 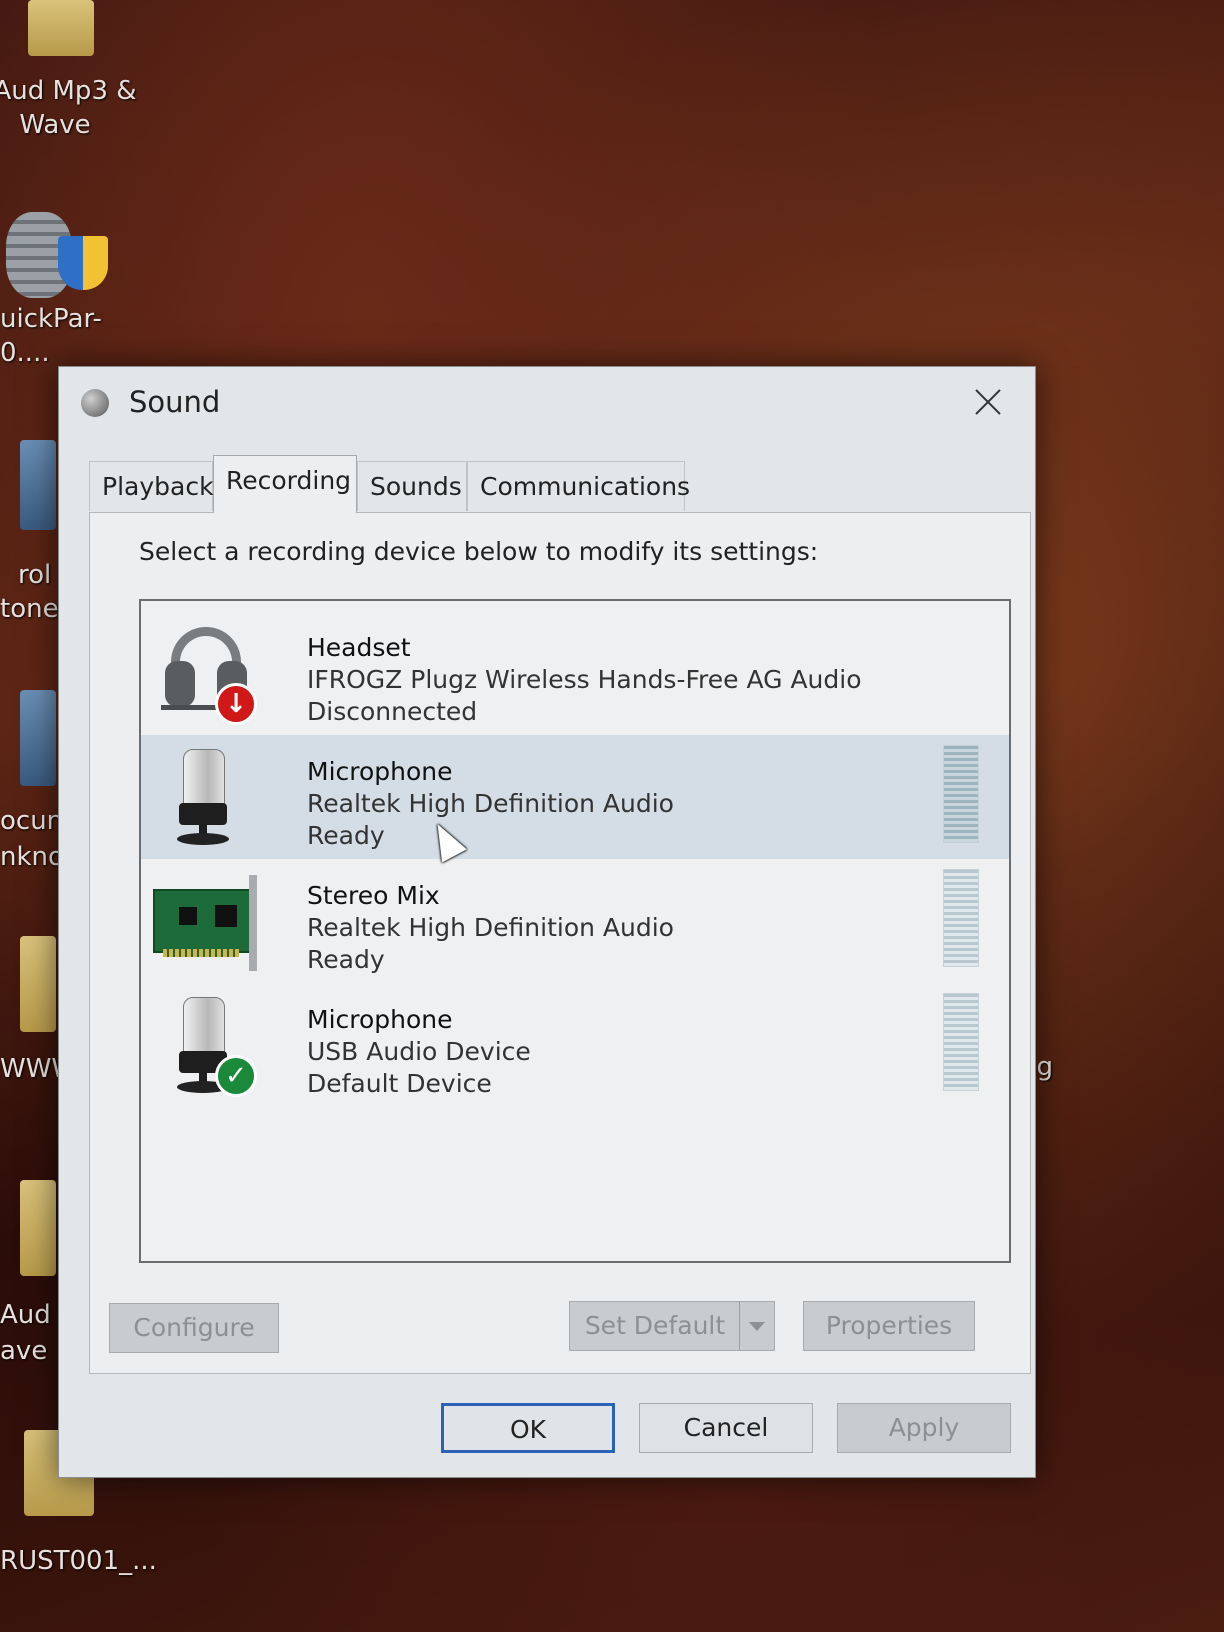 What do you see at coordinates (889, 1326) in the screenshot?
I see `properties-button: Properties` at bounding box center [889, 1326].